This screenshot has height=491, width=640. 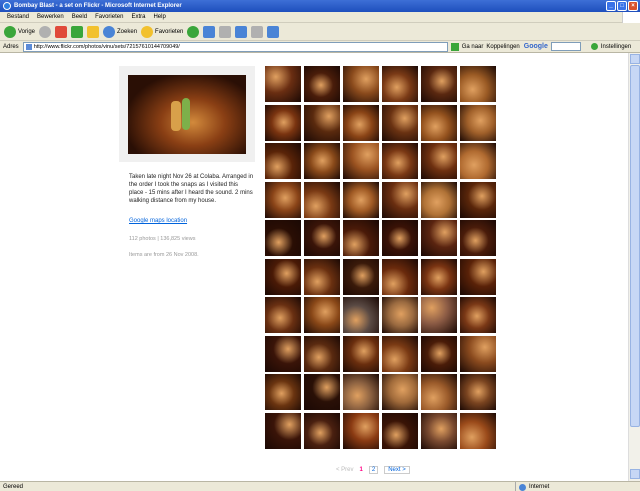 I want to click on scroll-up-arrow, so click(x=635, y=59).